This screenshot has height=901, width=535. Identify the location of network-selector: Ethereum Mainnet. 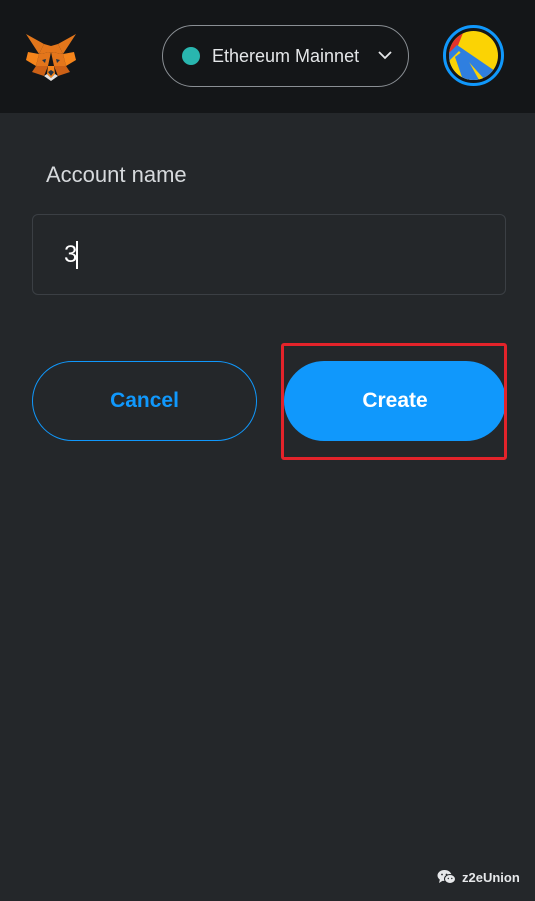
(285, 56).